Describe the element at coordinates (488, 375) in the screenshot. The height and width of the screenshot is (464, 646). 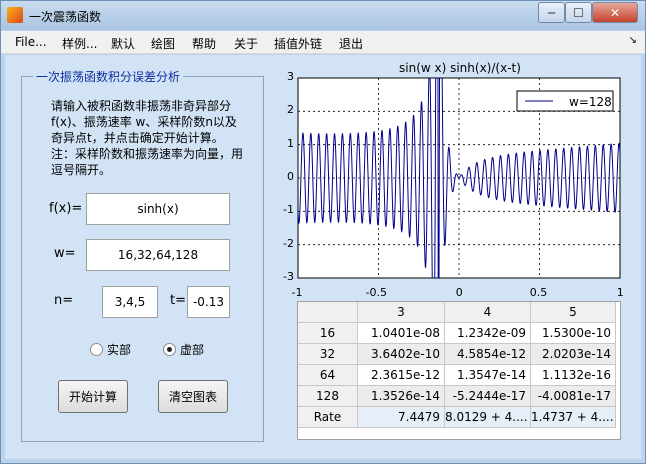
I see `table-cell: 1.3547e-14` at that location.